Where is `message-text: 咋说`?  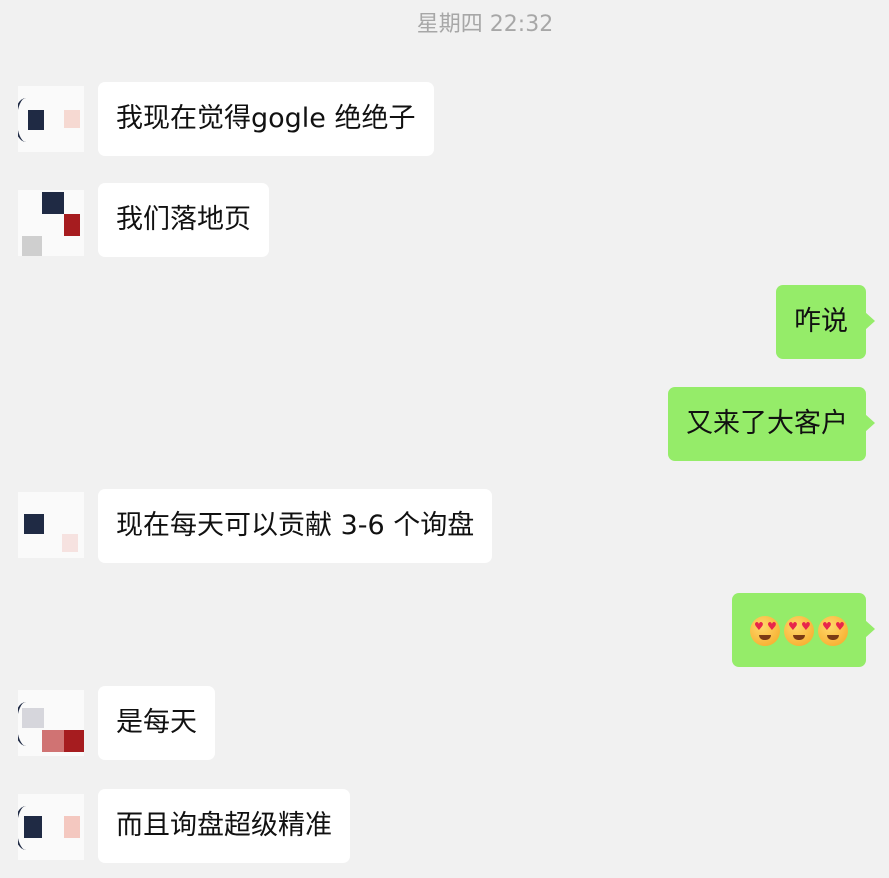
message-text: 咋说 is located at coordinates (821, 321).